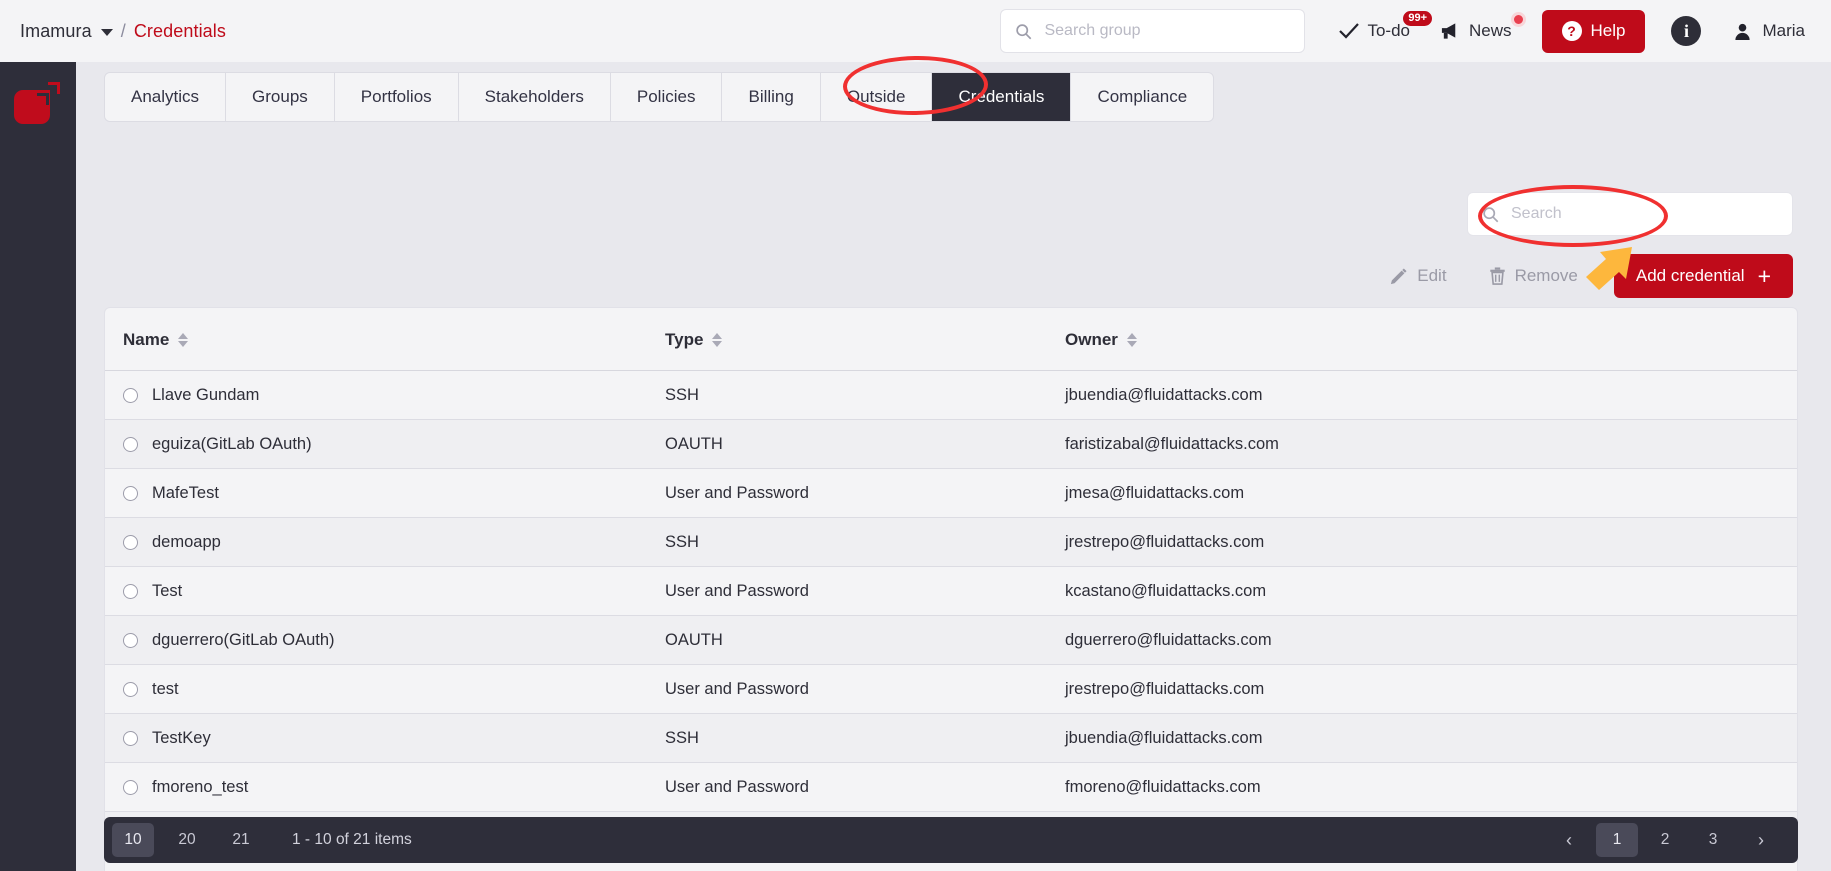 The height and width of the screenshot is (871, 1831). Describe the element at coordinates (1448, 31) in the screenshot. I see `megaphone-icon` at that location.